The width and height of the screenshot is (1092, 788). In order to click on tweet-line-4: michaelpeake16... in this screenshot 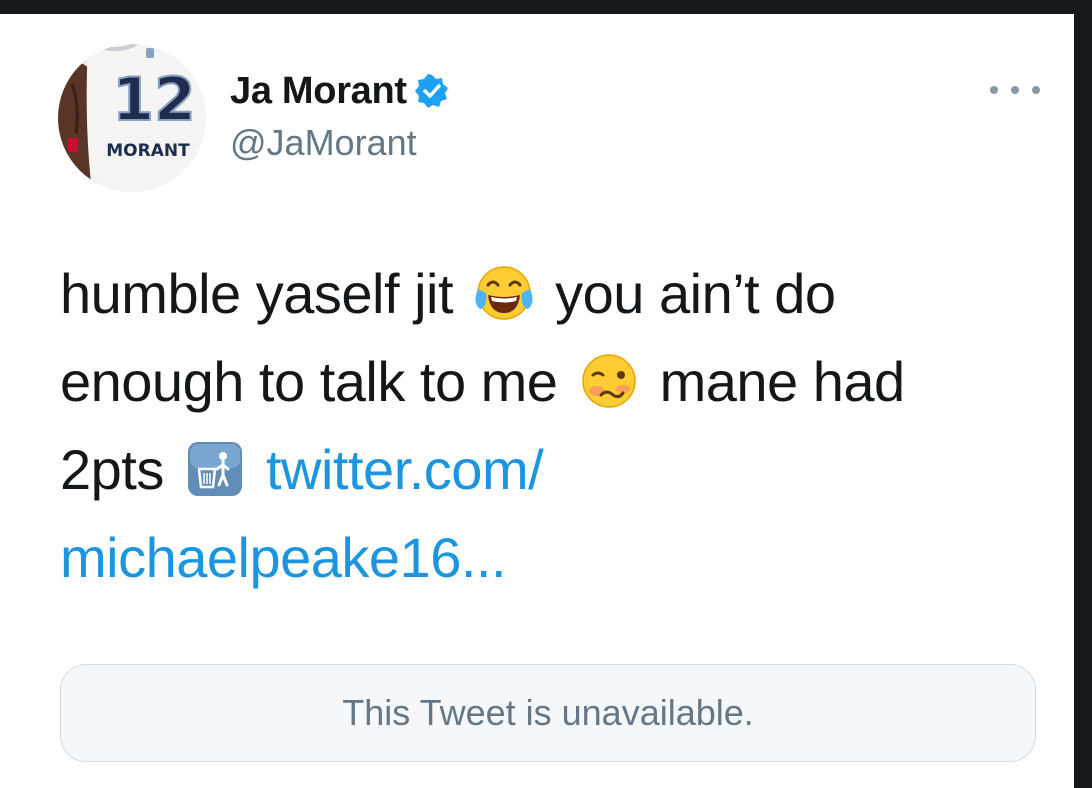, I will do `click(560, 558)`.